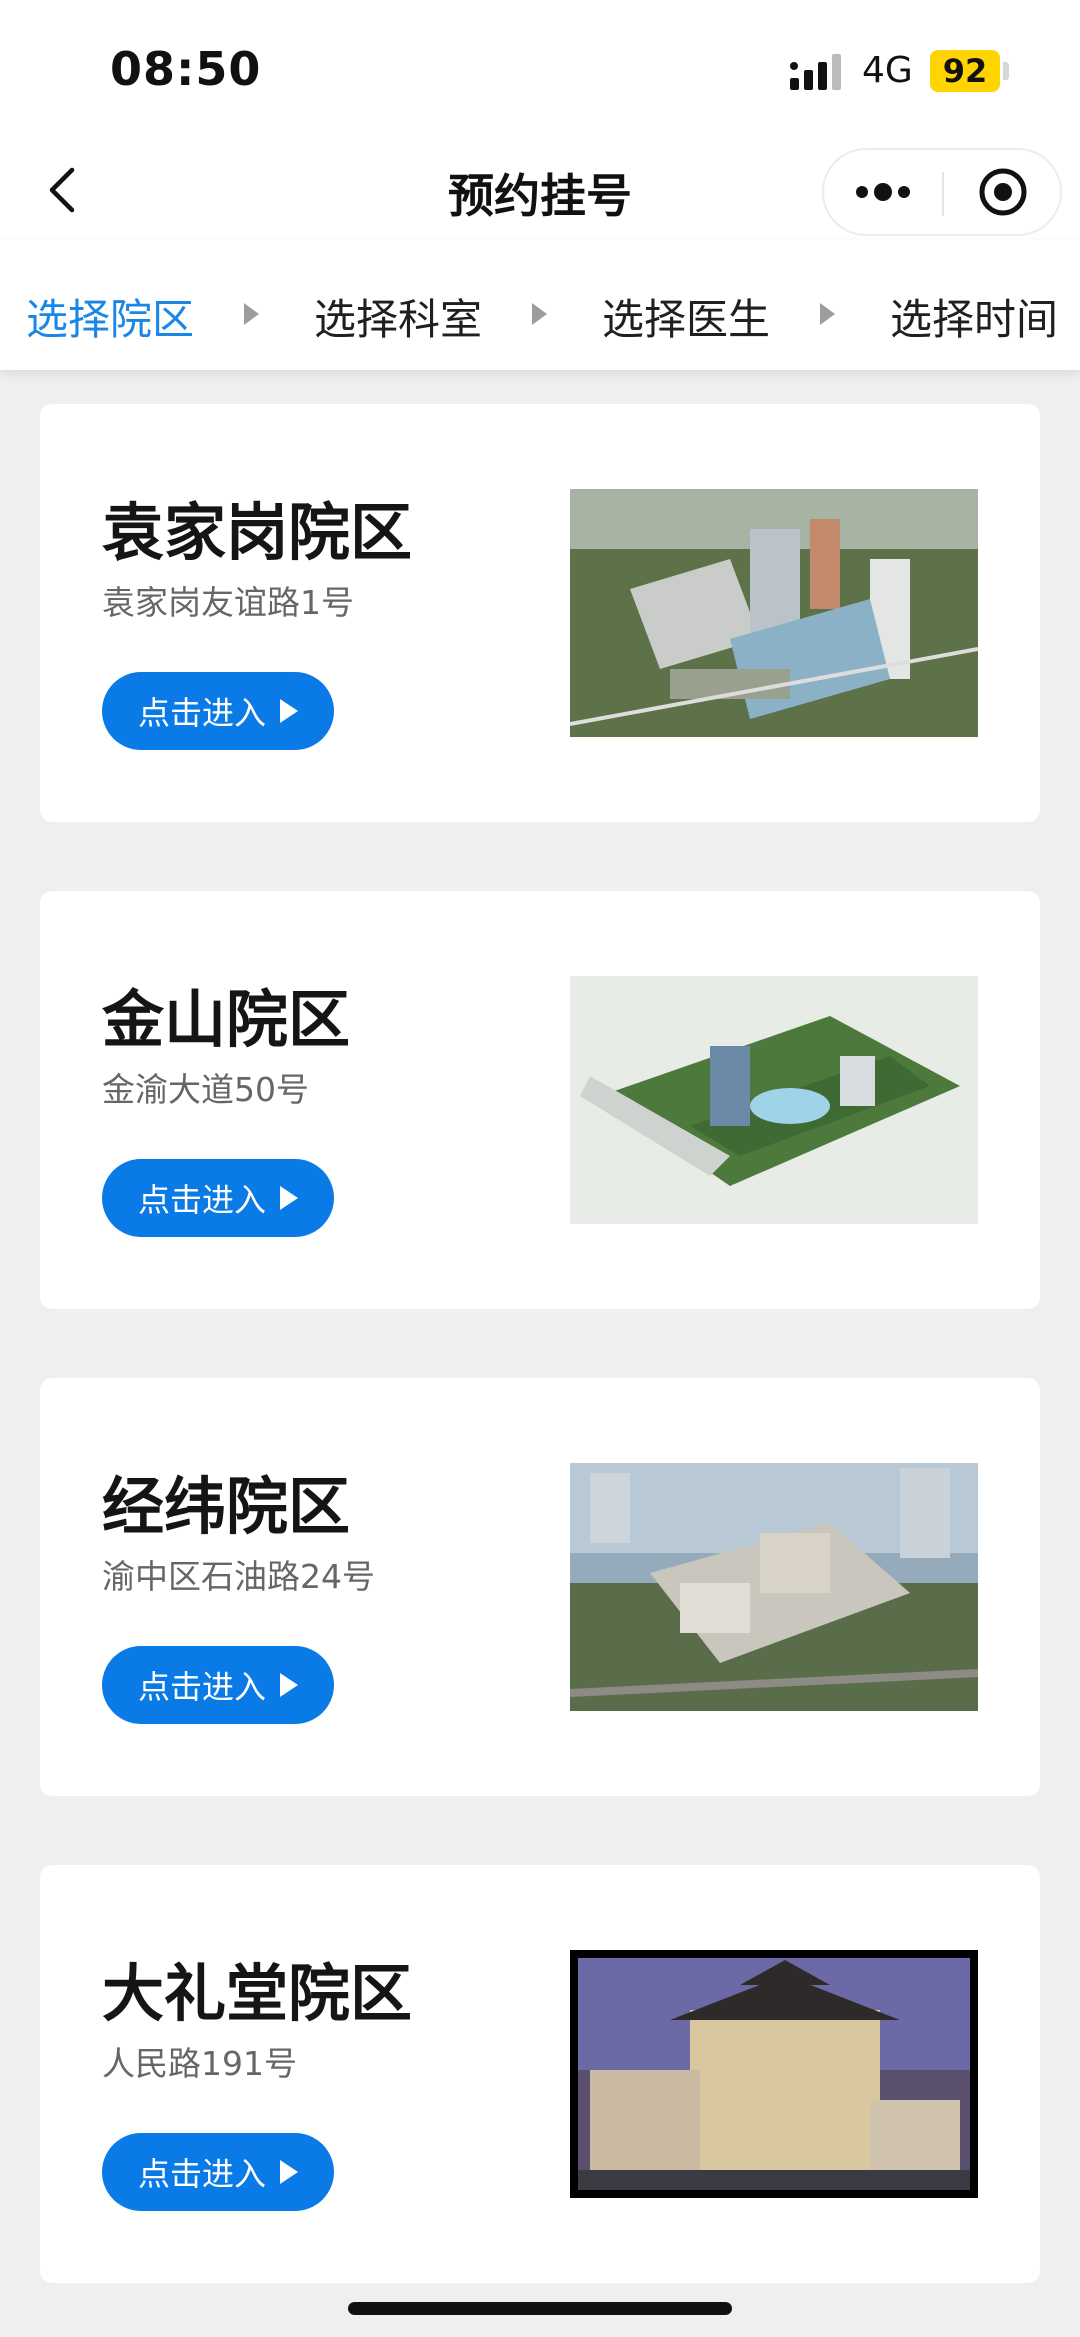 This screenshot has width=1080, height=2337. I want to click on mini-program-capsule, so click(942, 192).